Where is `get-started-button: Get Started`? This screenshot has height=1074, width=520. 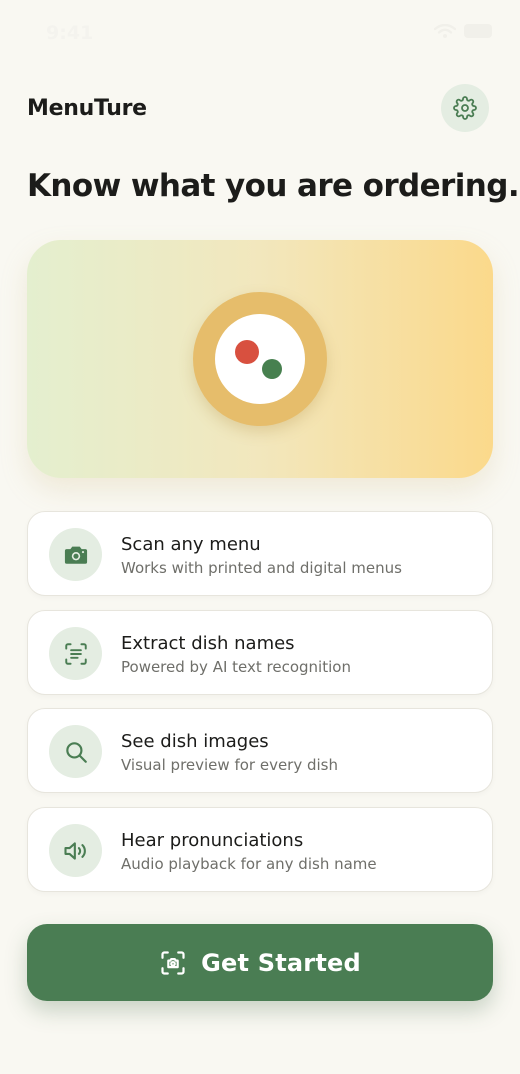 get-started-button: Get Started is located at coordinates (260, 962).